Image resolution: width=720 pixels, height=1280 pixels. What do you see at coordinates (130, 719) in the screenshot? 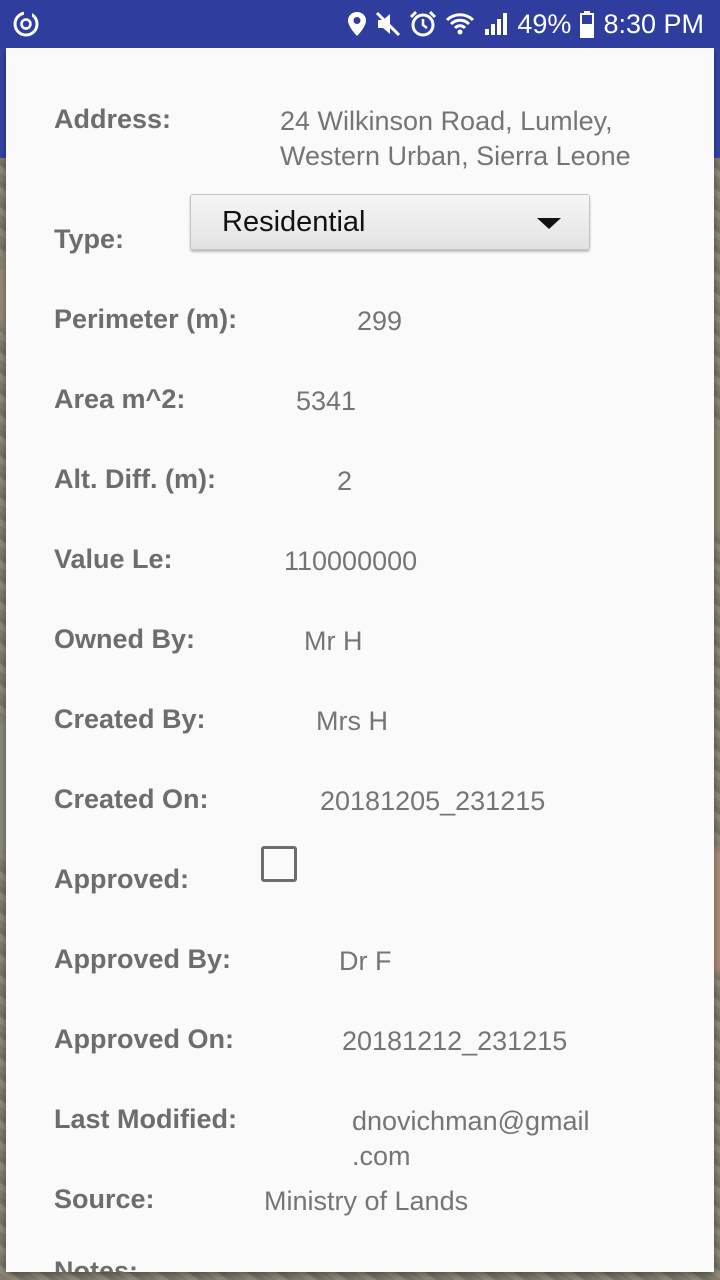
I see `created-by-label: Created By:` at bounding box center [130, 719].